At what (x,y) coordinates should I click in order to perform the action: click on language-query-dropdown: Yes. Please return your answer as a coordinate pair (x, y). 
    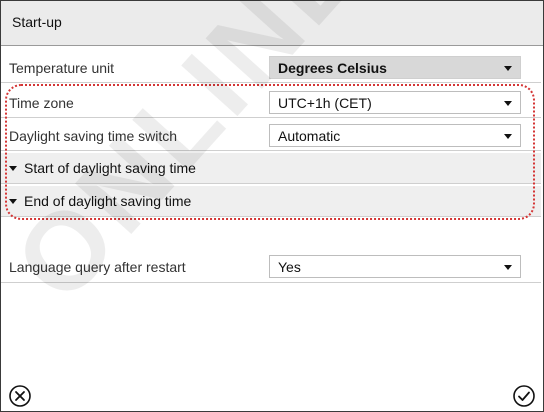
    Looking at the image, I should click on (395, 266).